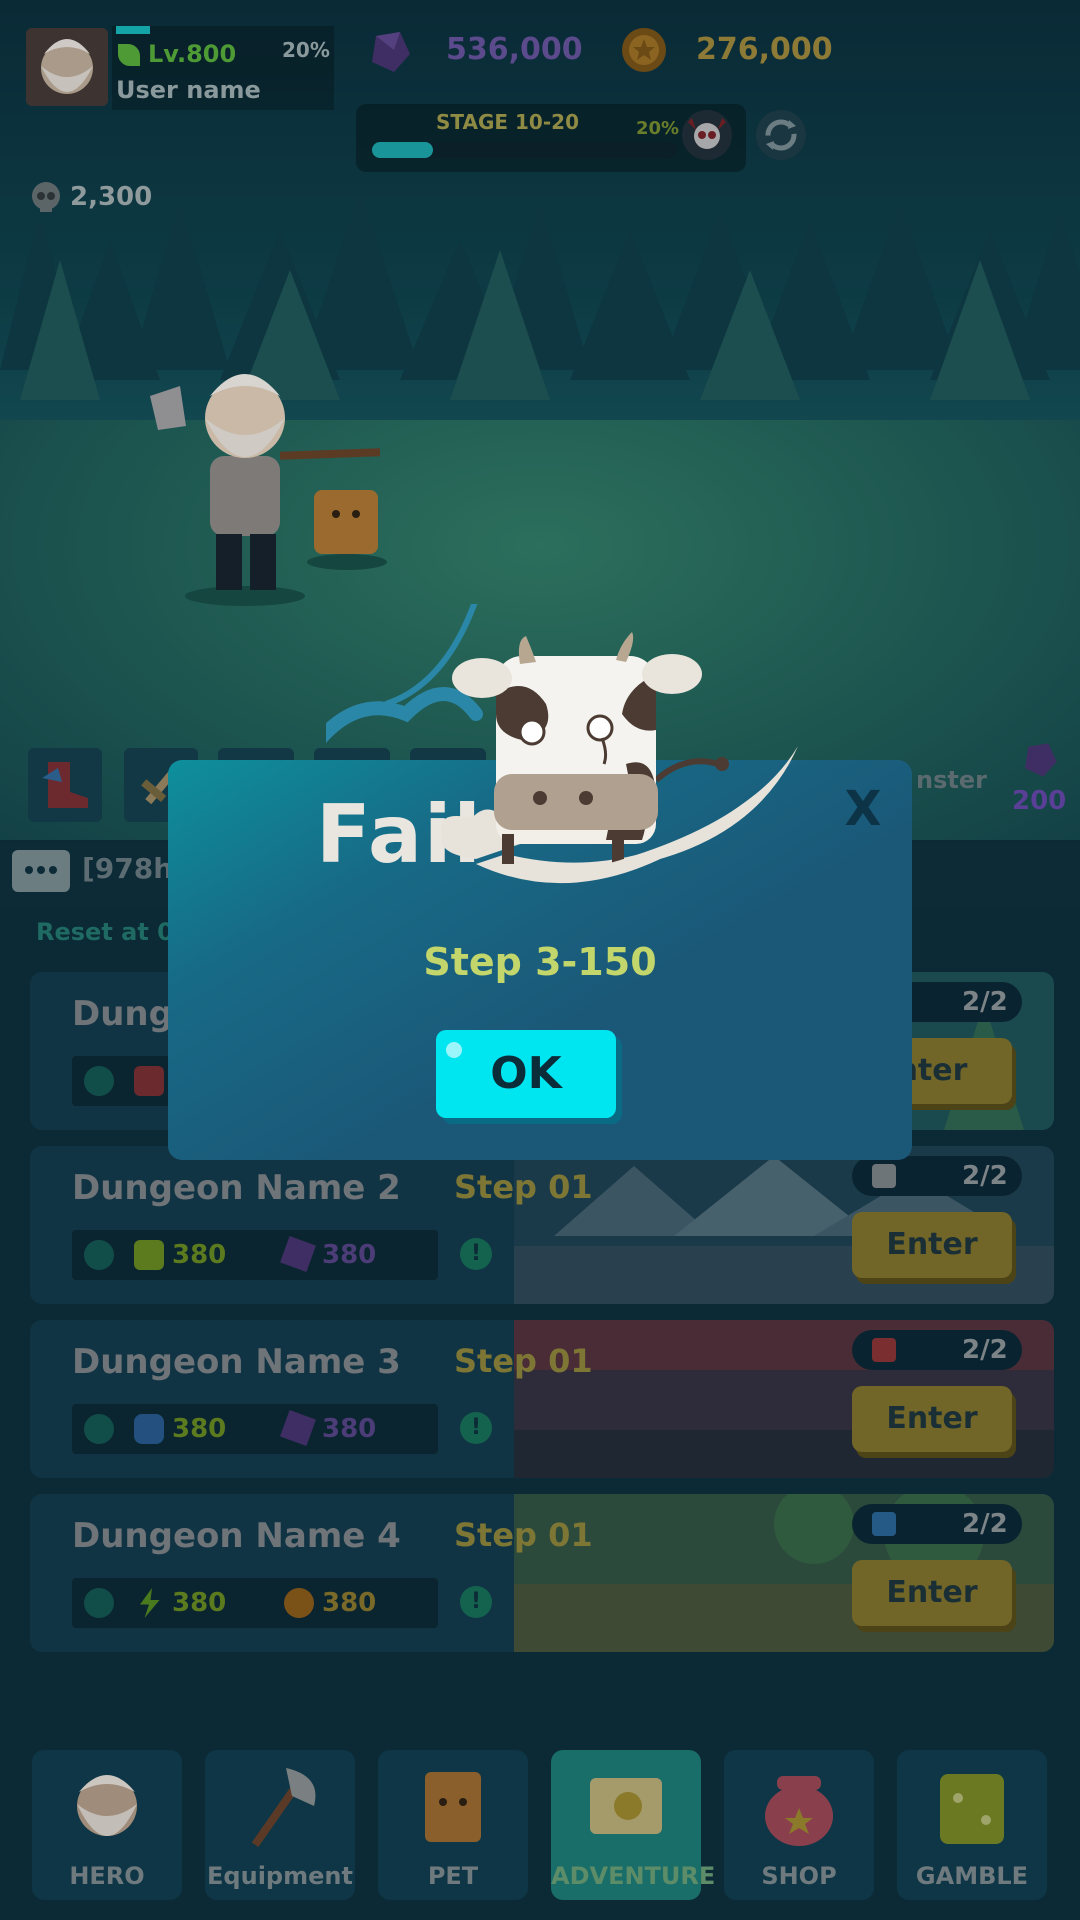 Image resolution: width=1080 pixels, height=1920 pixels. Describe the element at coordinates (454, 1050) in the screenshot. I see `button-shine` at that location.